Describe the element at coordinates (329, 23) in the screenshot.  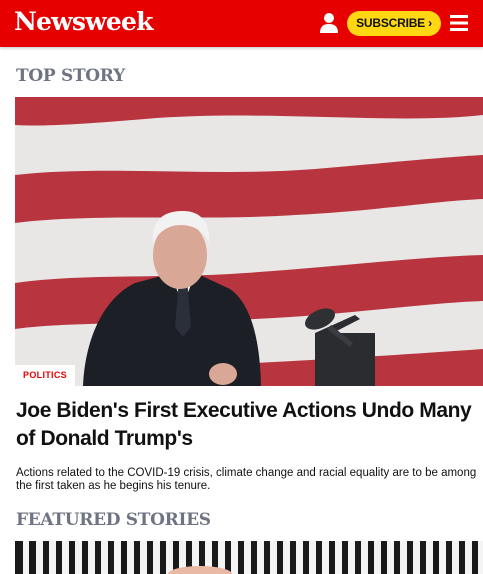
I see `user-icon` at that location.